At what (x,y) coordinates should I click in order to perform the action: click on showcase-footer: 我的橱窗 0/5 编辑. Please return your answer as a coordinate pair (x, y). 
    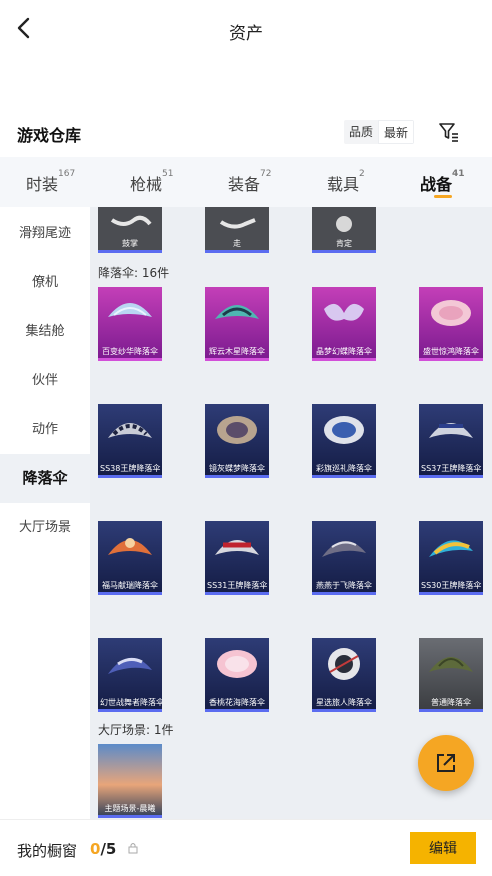
    Looking at the image, I should click on (246, 847).